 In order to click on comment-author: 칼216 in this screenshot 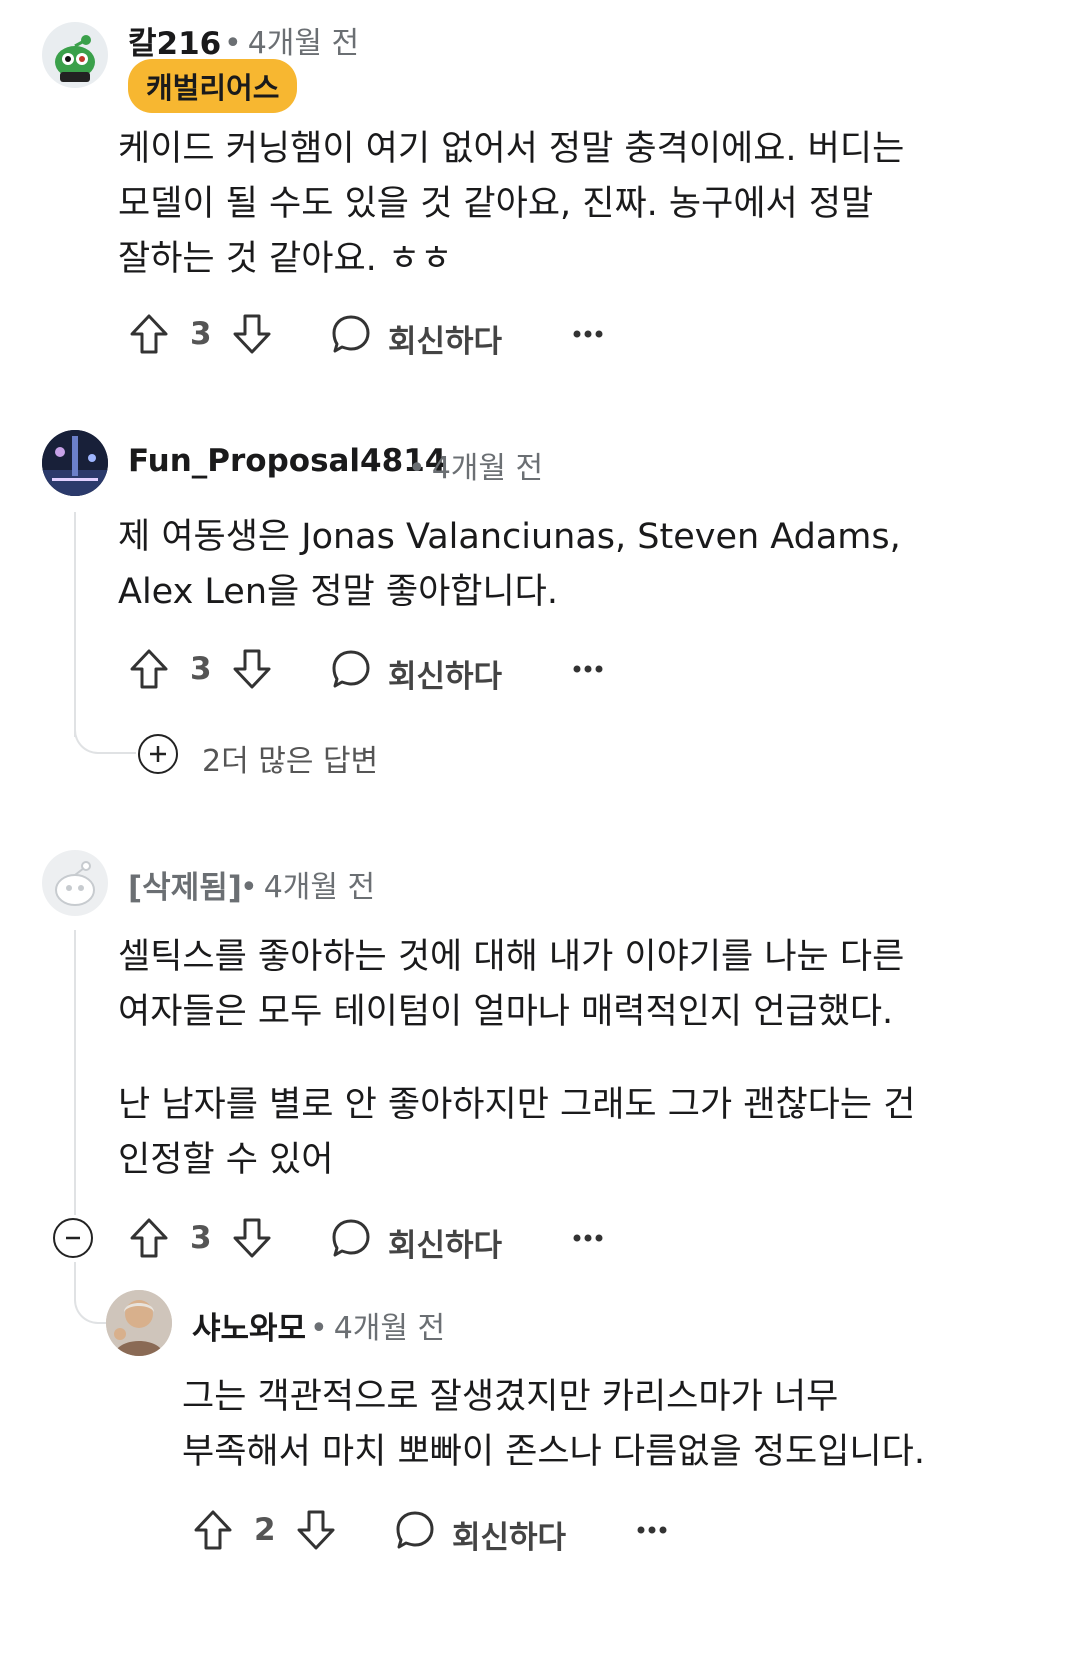, I will do `click(174, 40)`.